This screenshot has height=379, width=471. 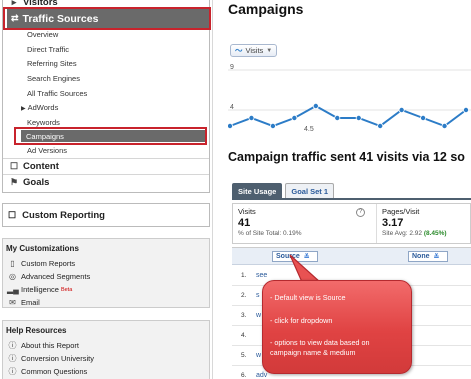 What do you see at coordinates (12, 214) in the screenshot?
I see `custom-reporting-icon: ☐` at bounding box center [12, 214].